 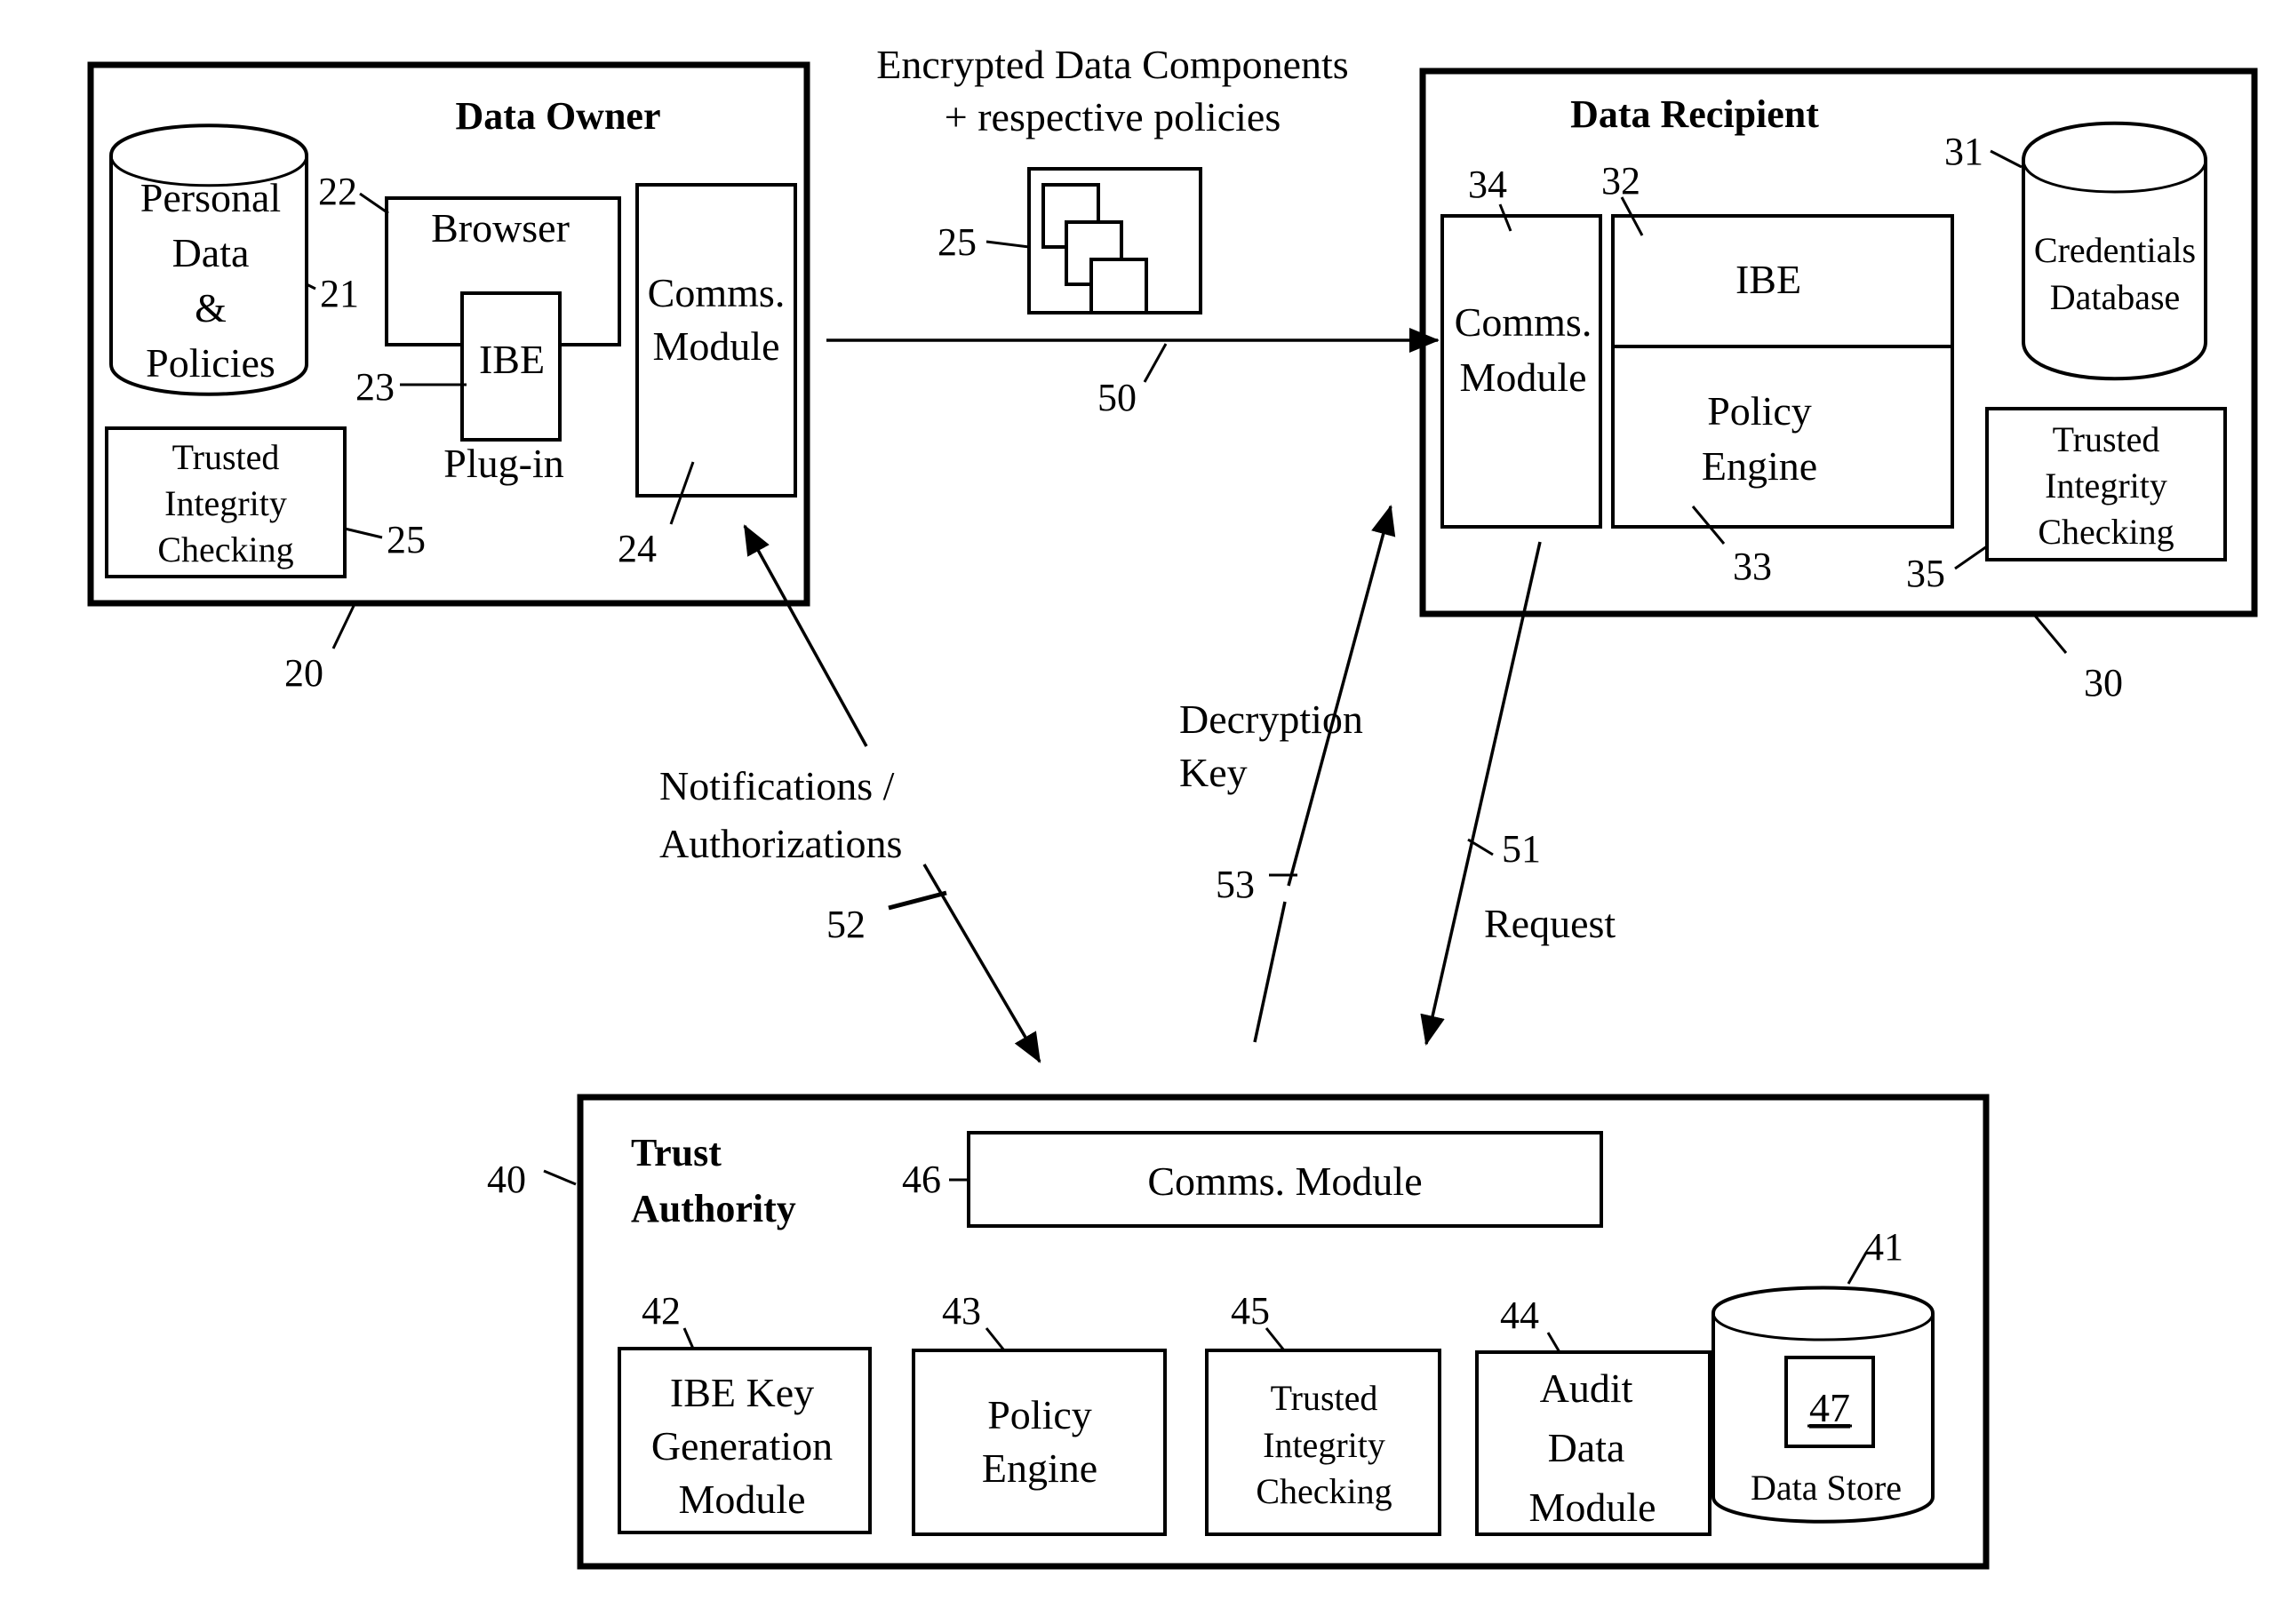 I want to click on owner-integrity-line-1: Trusted, so click(x=226, y=457).